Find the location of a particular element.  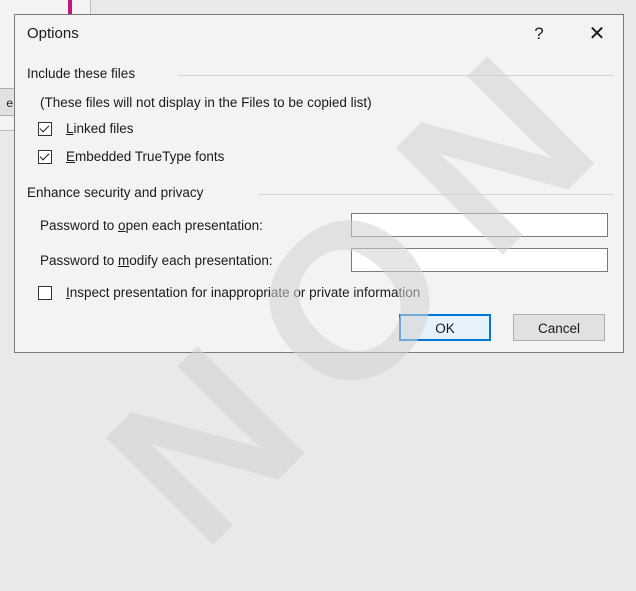

open-password-input is located at coordinates (479, 225).